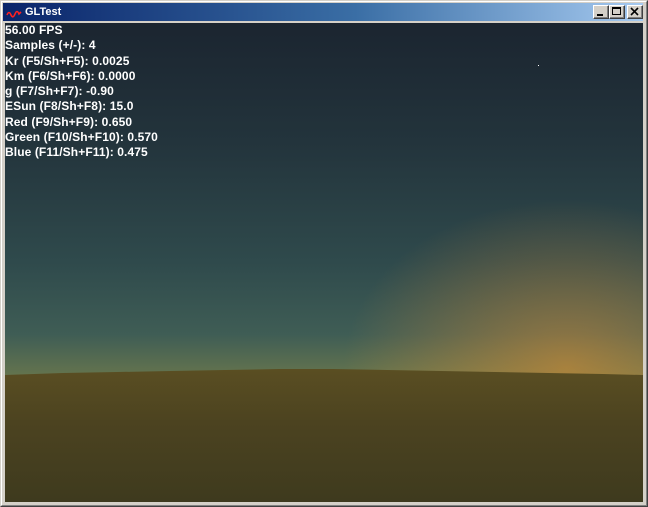 Image resolution: width=648 pixels, height=507 pixels. Describe the element at coordinates (43, 12) in the screenshot. I see `window-title: GLTest` at that location.